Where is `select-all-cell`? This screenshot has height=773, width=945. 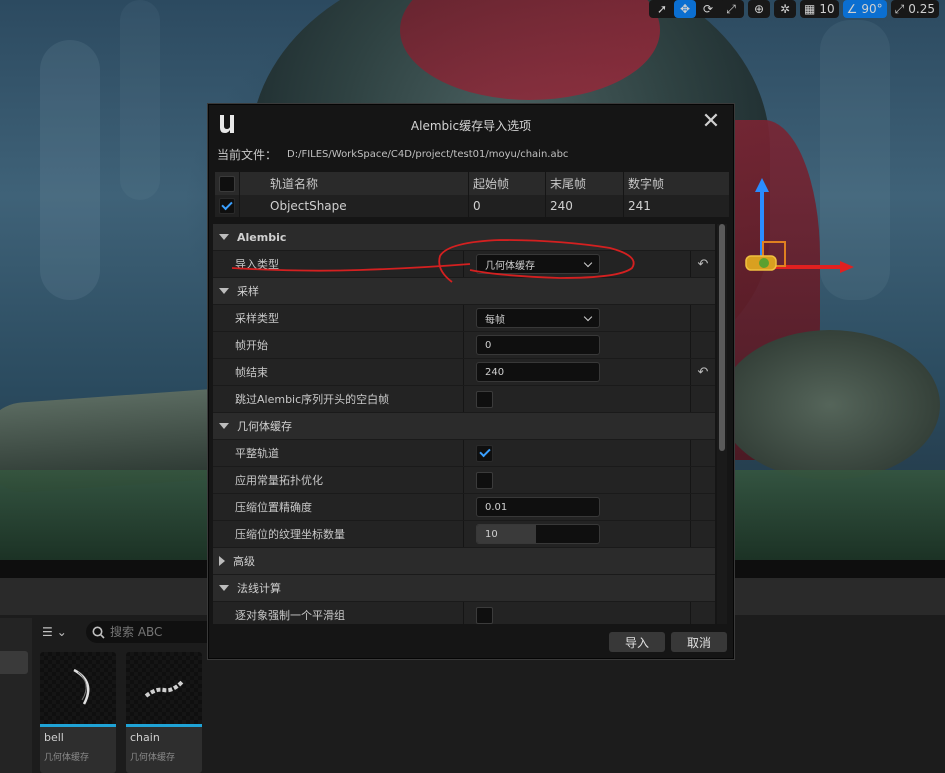
select-all-cell is located at coordinates (227, 183).